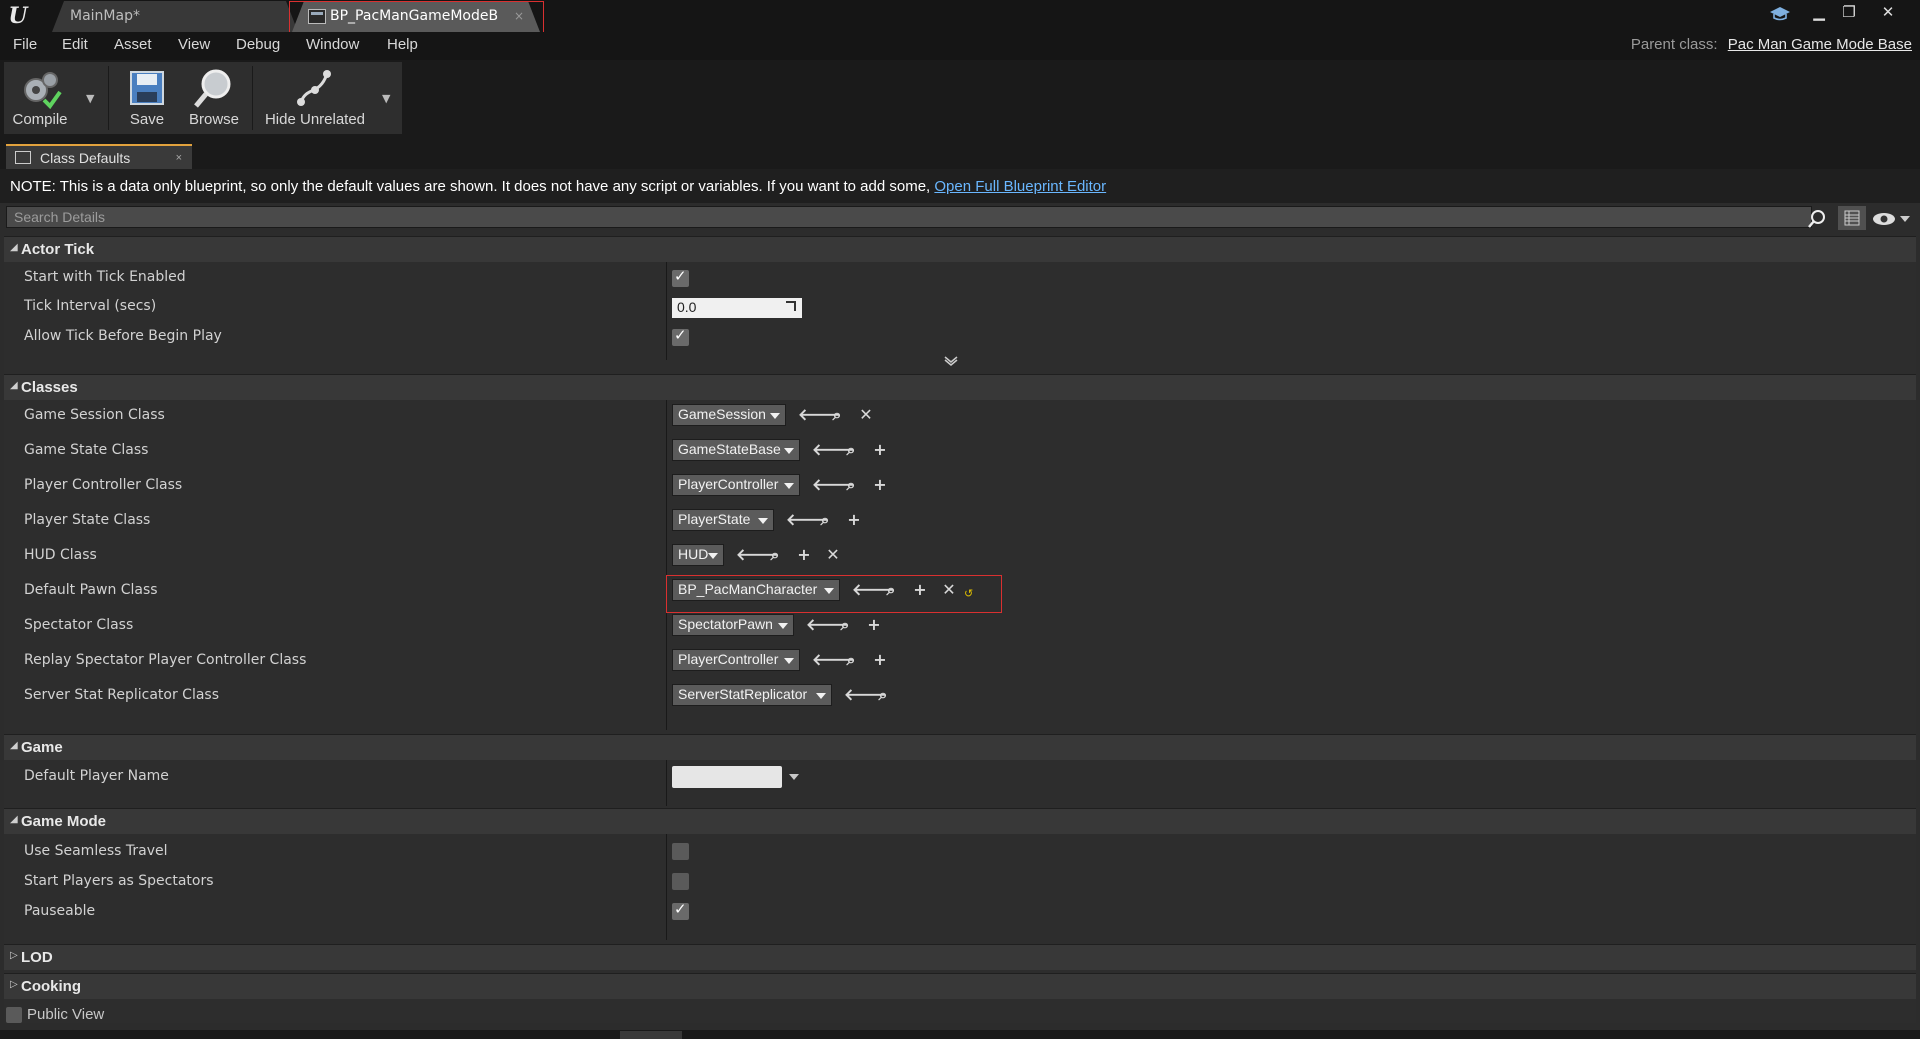 This screenshot has height=1039, width=1920. What do you see at coordinates (1820, 44) in the screenshot?
I see `parent-class-link: Pac Man Game Mode Base` at bounding box center [1820, 44].